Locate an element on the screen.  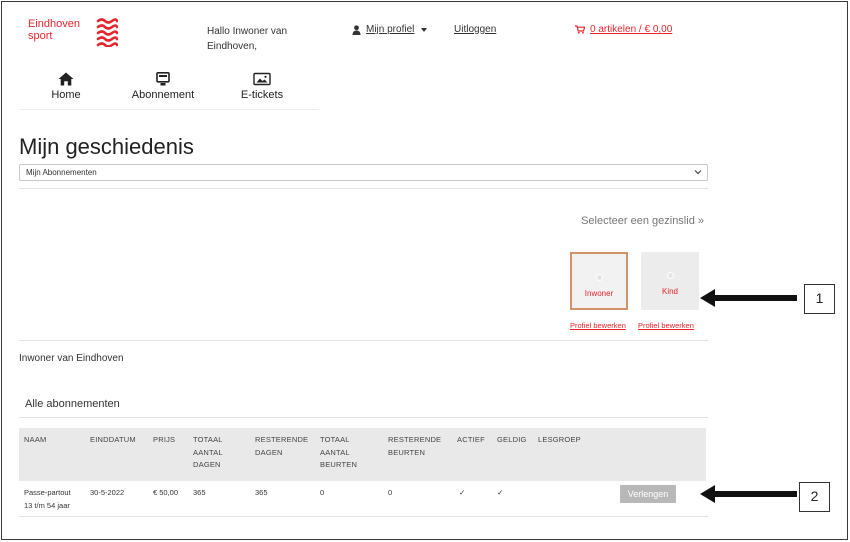
section-title: Alle abonnementen is located at coordinates (72, 404).